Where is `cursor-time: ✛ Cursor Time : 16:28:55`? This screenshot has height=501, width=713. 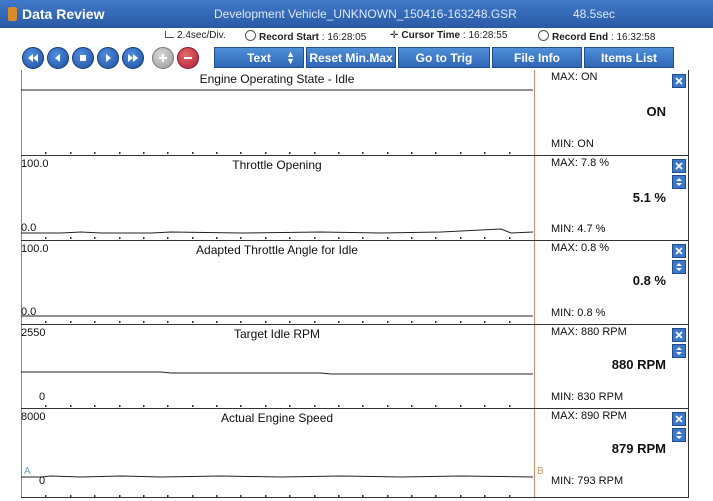 cursor-time: ✛ Cursor Time : 16:28:55 is located at coordinates (448, 35).